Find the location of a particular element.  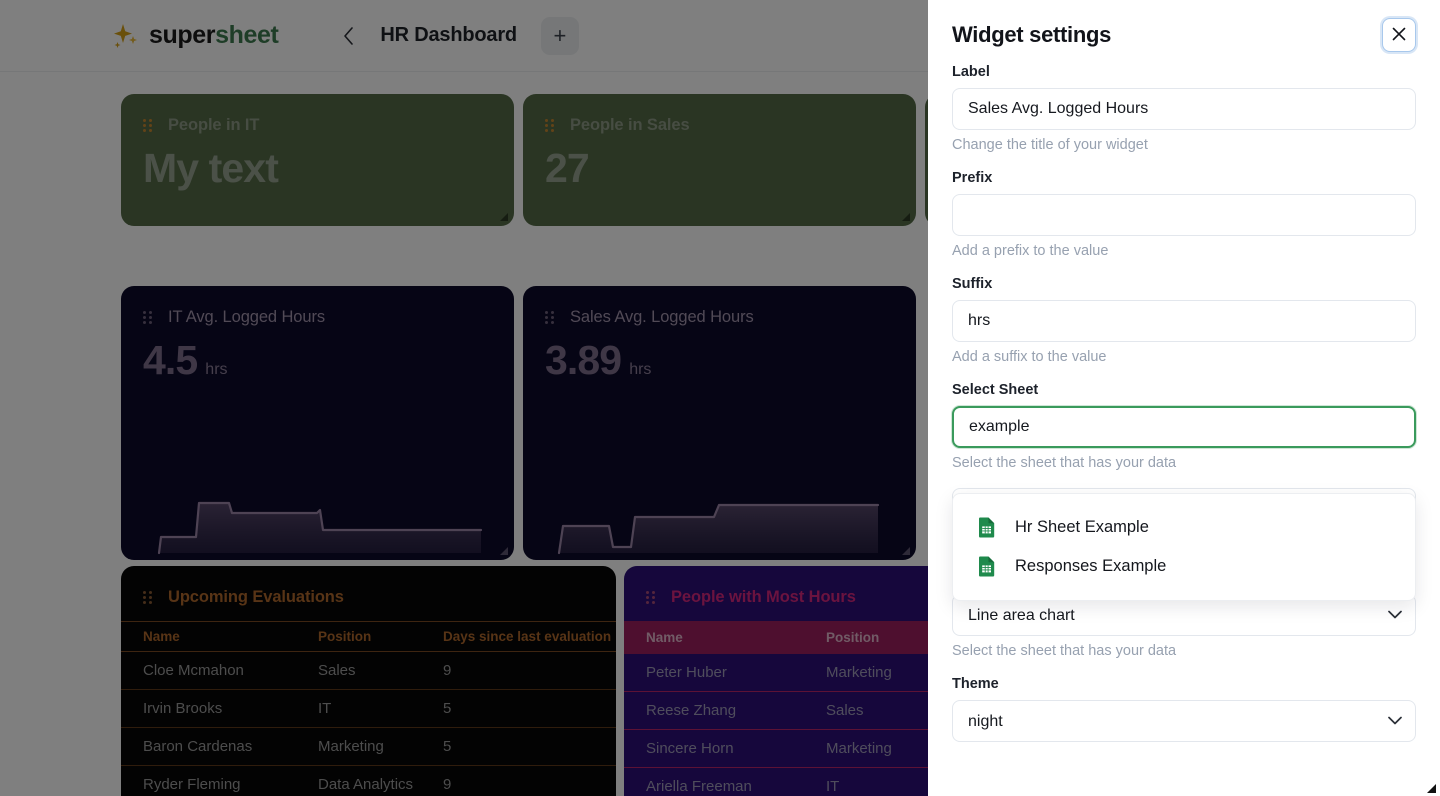

field-label-group: Label Change the title of your widget is located at coordinates (1184, 108).